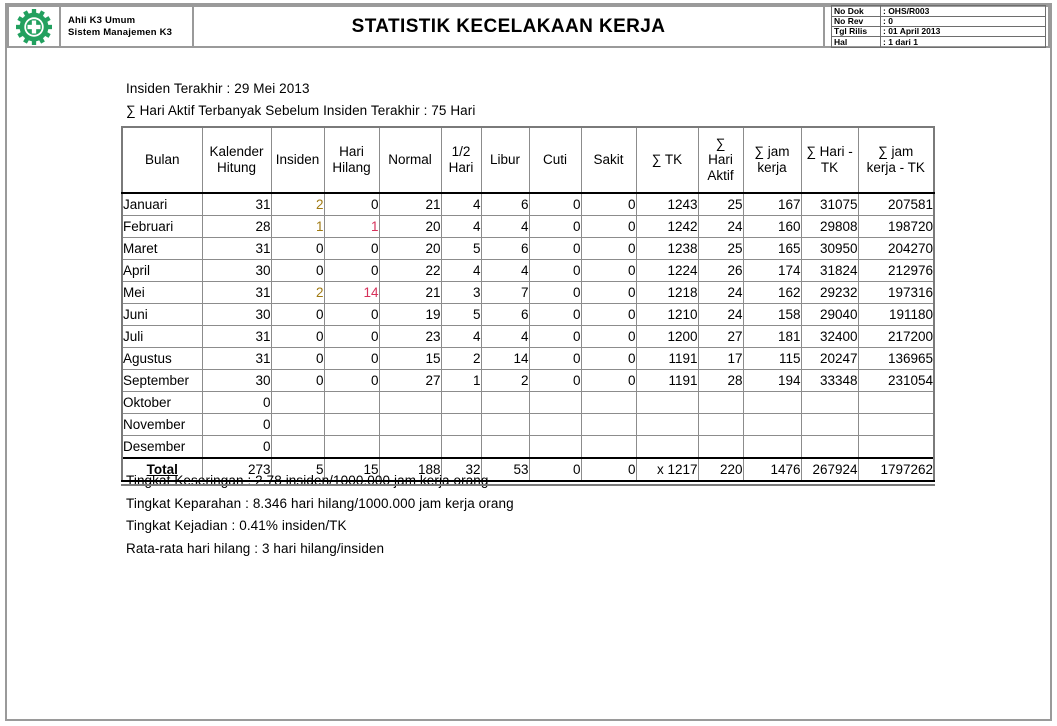 Image resolution: width=1057 pixels, height=726 pixels. What do you see at coordinates (829, 402) in the screenshot?
I see `cell-sum-hari-tk` at bounding box center [829, 402].